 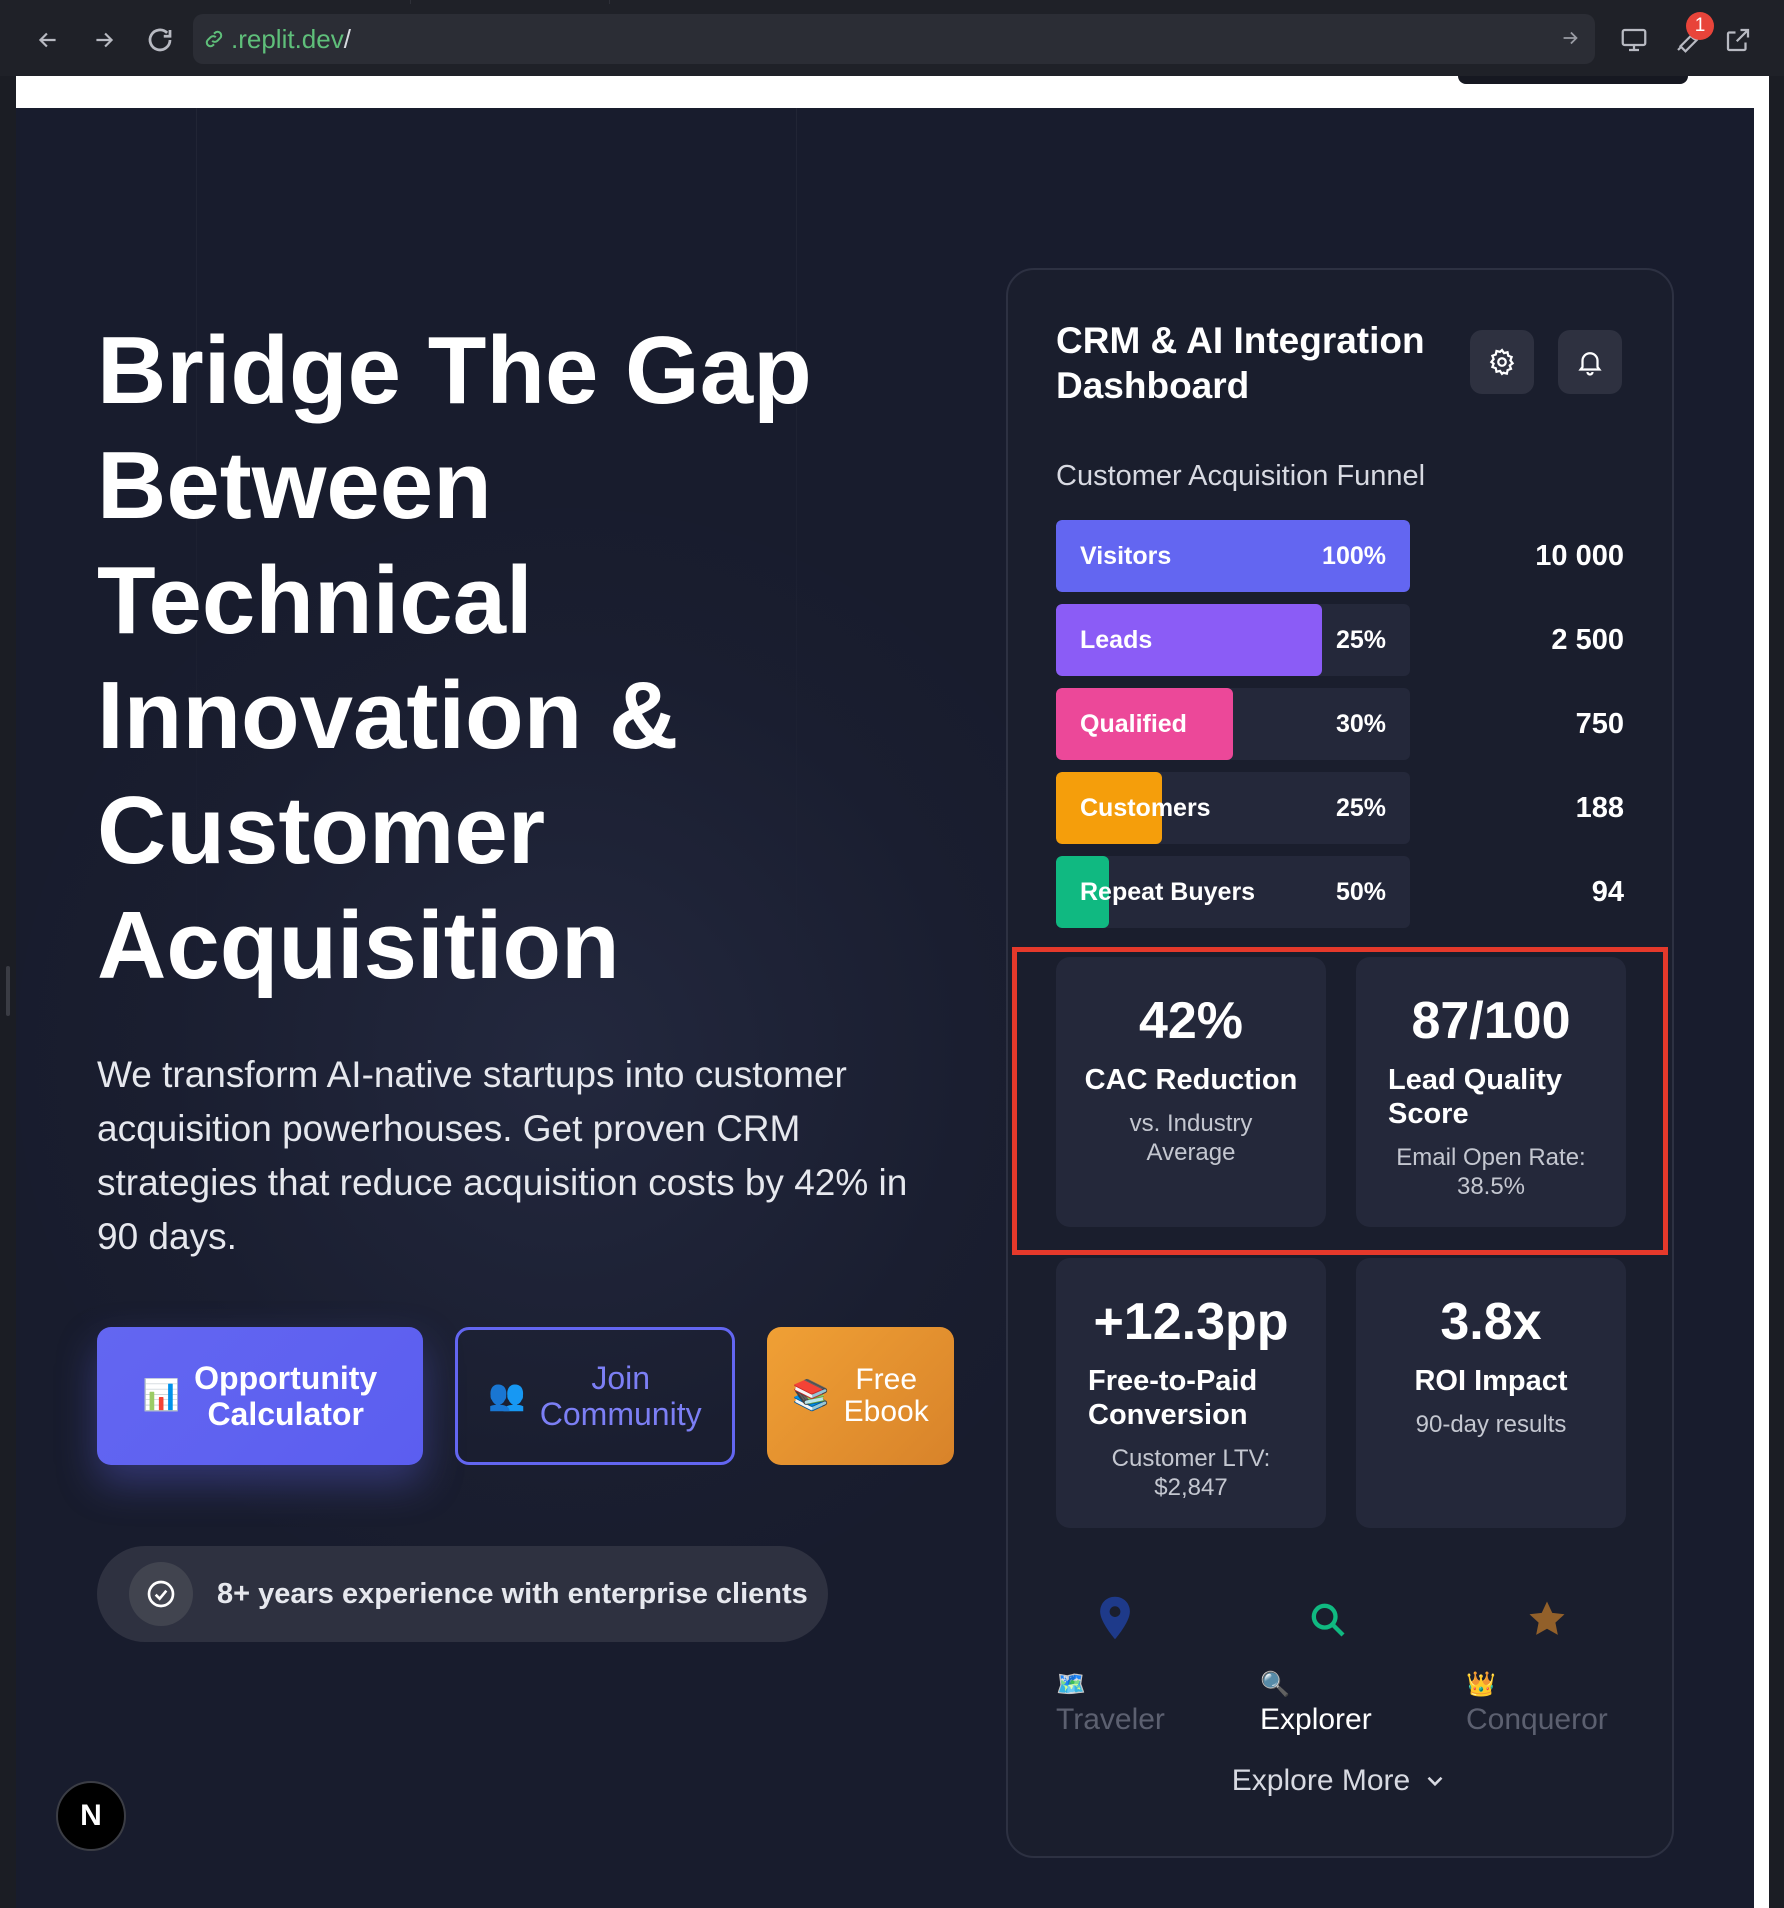 I want to click on dashboard-title-line: CRM & AI Integration, so click(x=1240, y=340).